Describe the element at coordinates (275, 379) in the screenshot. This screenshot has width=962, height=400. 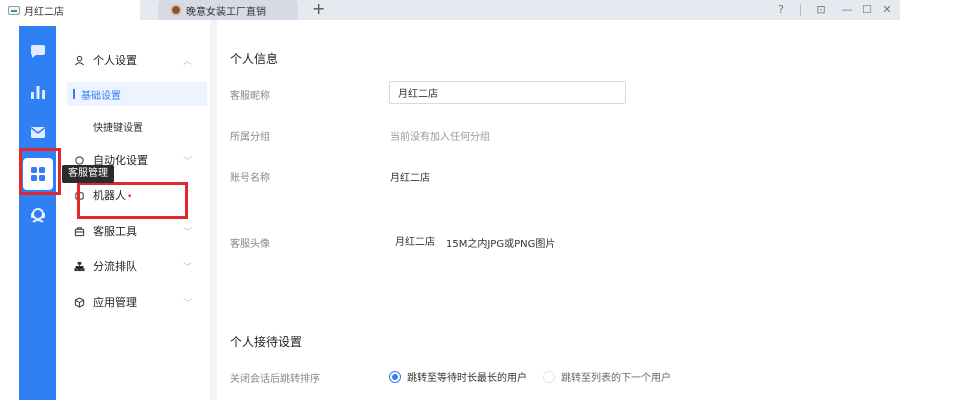
I see `after-close-label: 关闭会话后跳转排序` at that location.